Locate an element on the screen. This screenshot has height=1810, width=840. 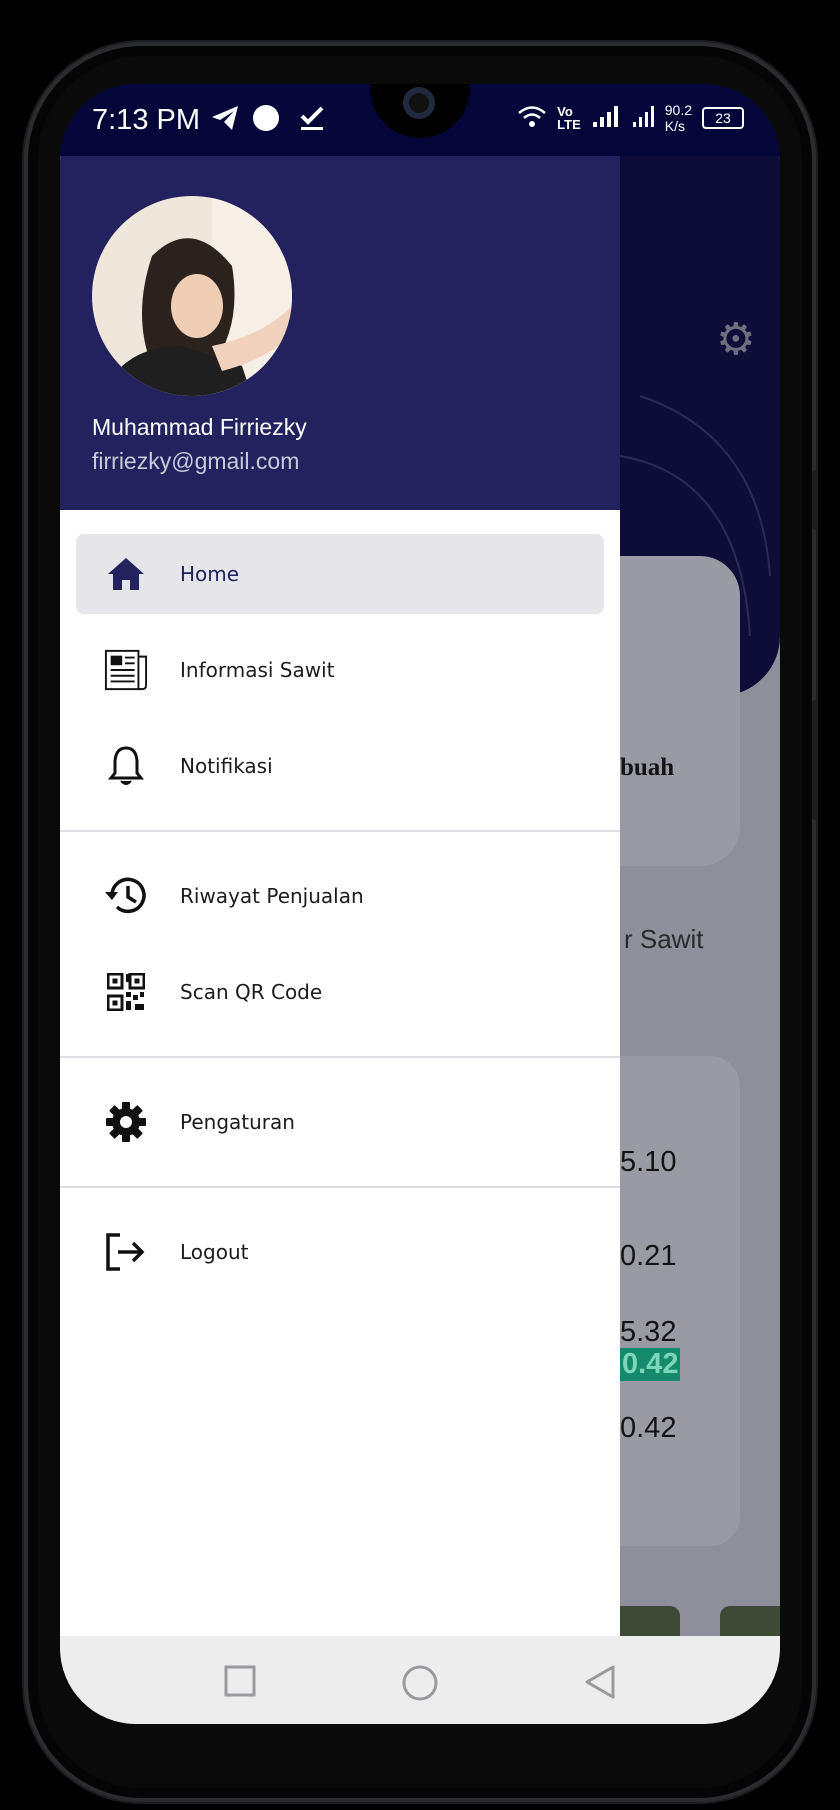
telegram-icon is located at coordinates (225, 121).